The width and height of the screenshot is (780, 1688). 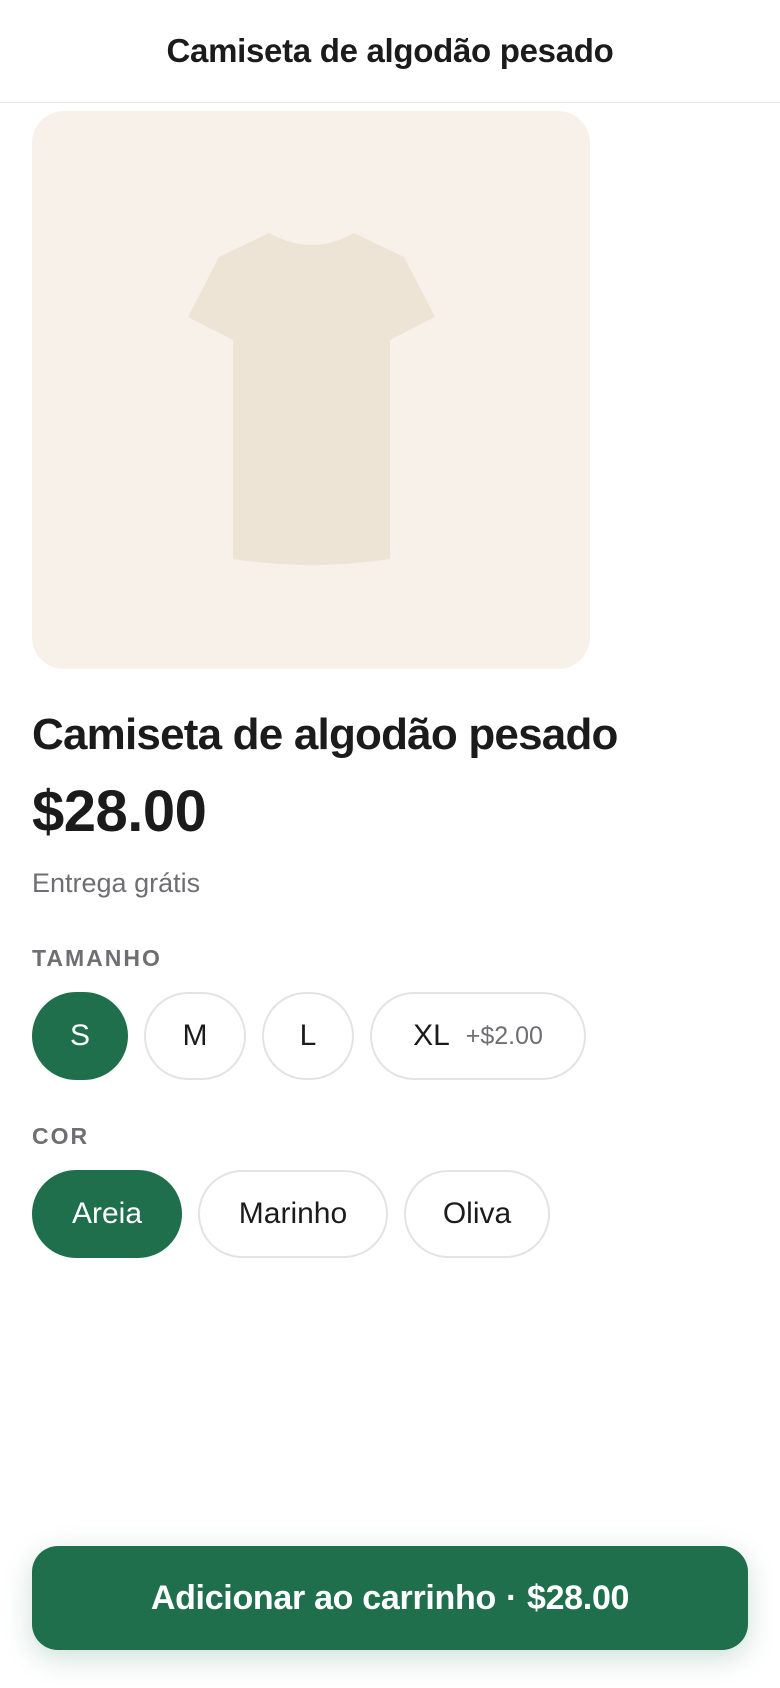 I want to click on size-surcharge: +$2.00, so click(x=504, y=1035).